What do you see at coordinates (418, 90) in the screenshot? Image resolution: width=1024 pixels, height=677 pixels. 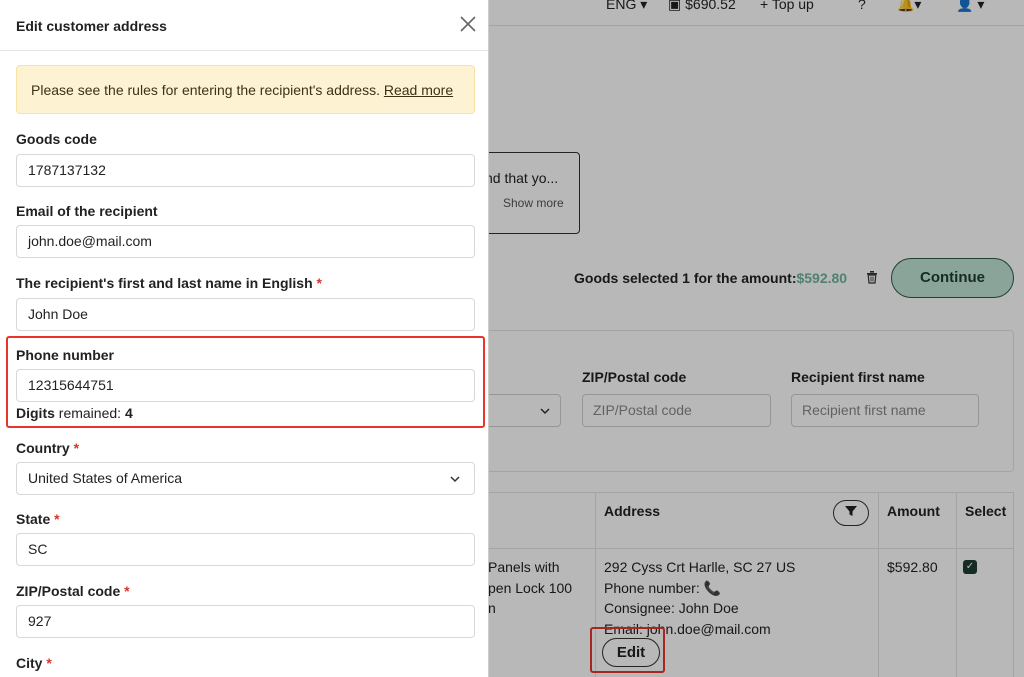 I see `read-more-link: Read more` at bounding box center [418, 90].